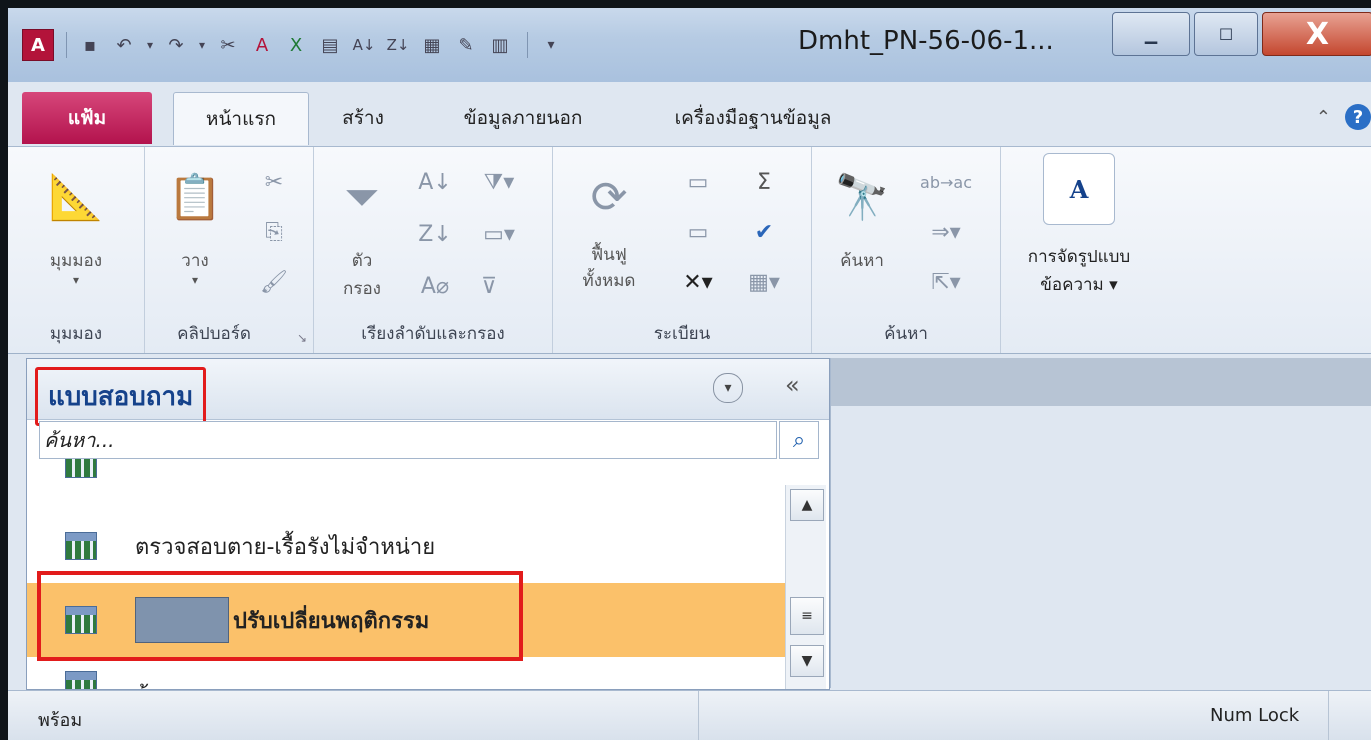 This screenshot has width=1371, height=740. I want to click on binoculars-icon: 🔭, so click(862, 197).